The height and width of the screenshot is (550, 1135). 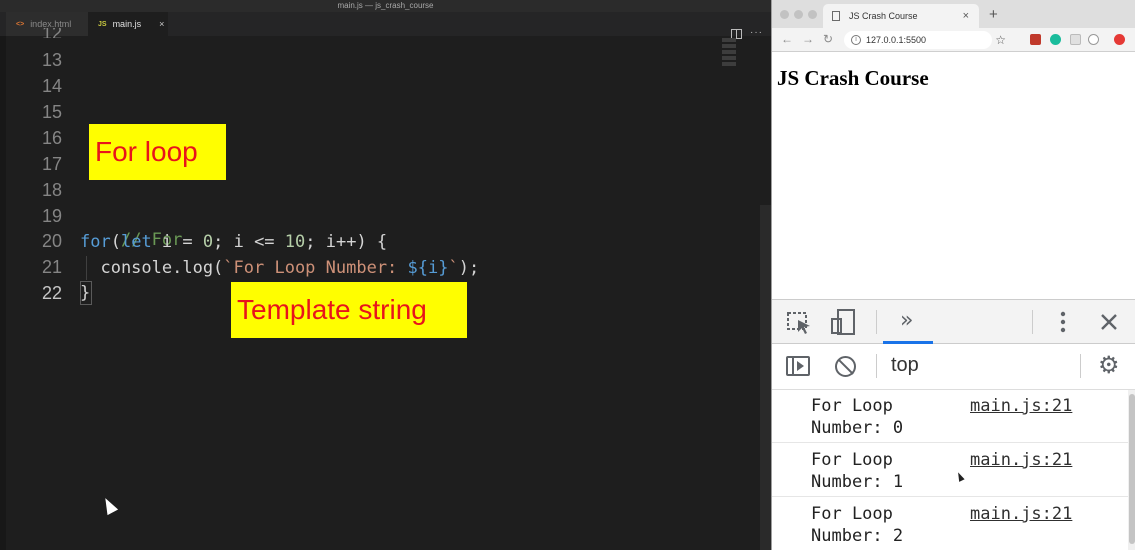 What do you see at coordinates (51, 138) in the screenshot?
I see `line-number: 16` at bounding box center [51, 138].